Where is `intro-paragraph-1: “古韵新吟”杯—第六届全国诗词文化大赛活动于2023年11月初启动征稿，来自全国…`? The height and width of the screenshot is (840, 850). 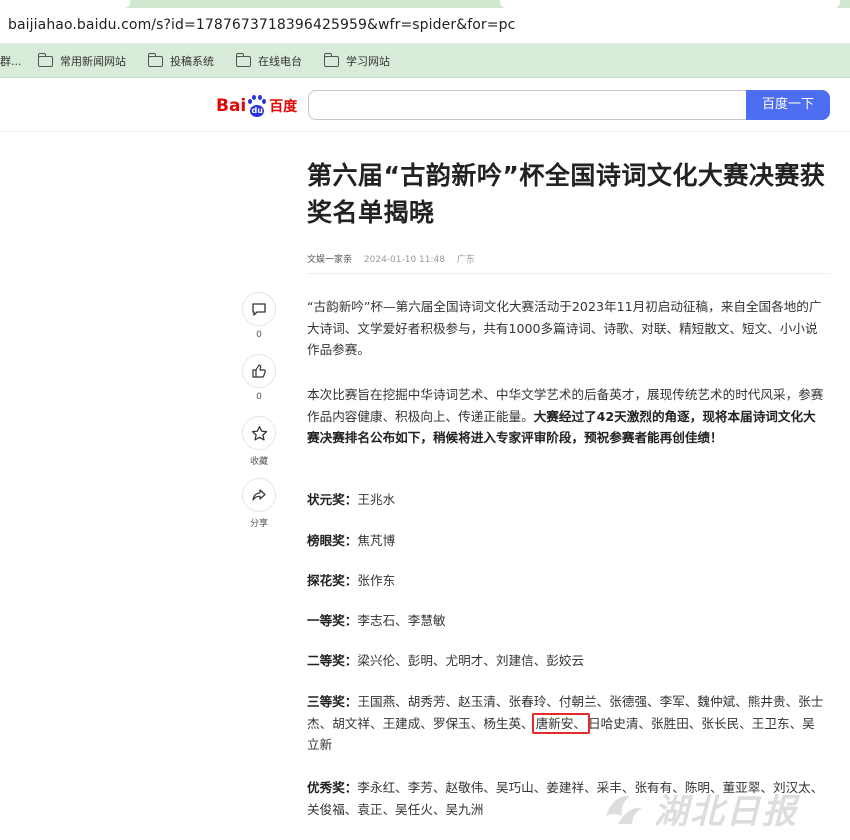
intro-paragraph-1: “古韵新吟”杯—第六届全国诗词文化大赛活动于2023年11月初启动征稿，来自全国… is located at coordinates (564, 328).